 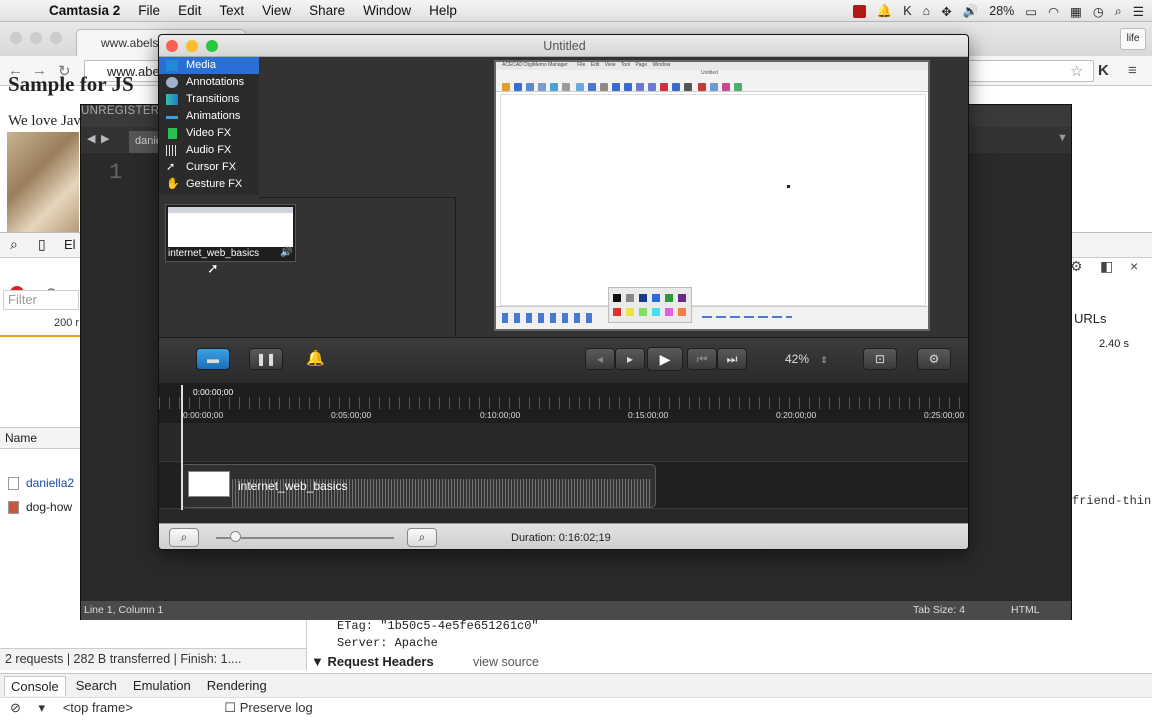 What do you see at coordinates (907, 11) in the screenshot?
I see `k-icon: K` at bounding box center [907, 11].